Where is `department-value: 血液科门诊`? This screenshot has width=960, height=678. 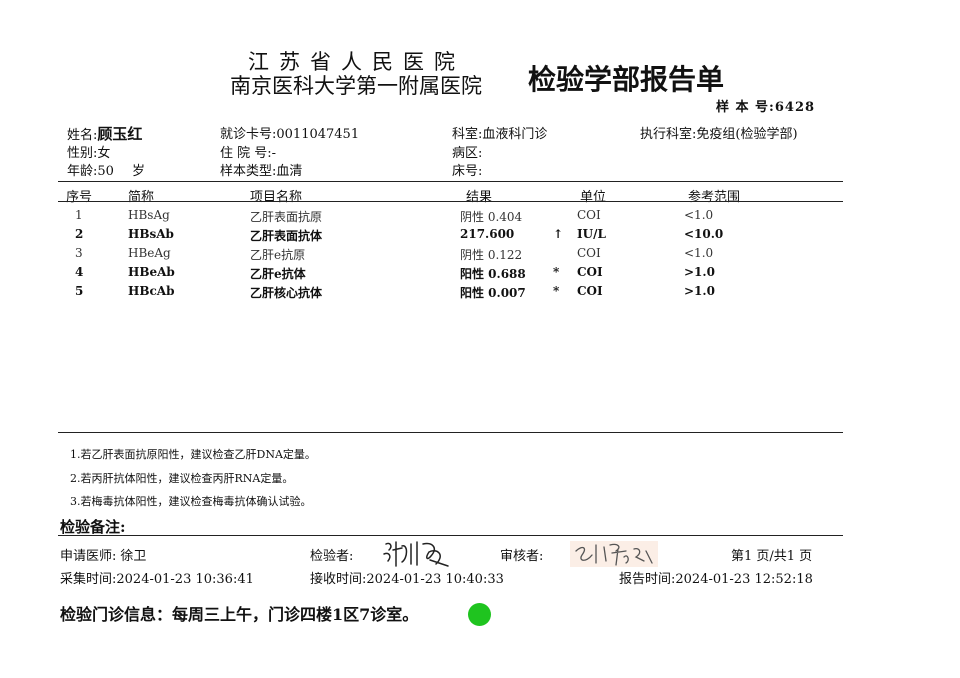 department-value: 血液科门诊 is located at coordinates (515, 134).